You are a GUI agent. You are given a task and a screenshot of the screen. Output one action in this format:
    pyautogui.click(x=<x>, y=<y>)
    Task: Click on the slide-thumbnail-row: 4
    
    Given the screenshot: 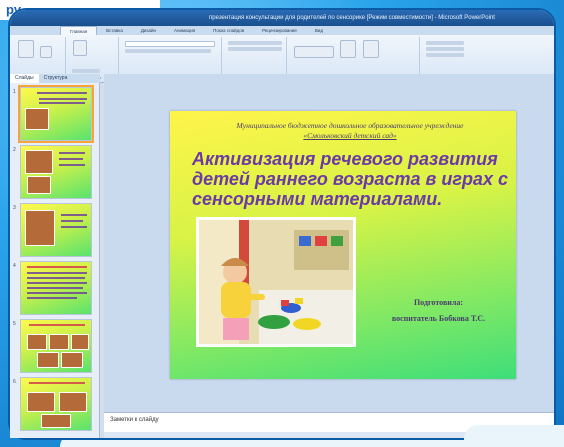 What is the action you would take?
    pyautogui.click(x=54, y=290)
    